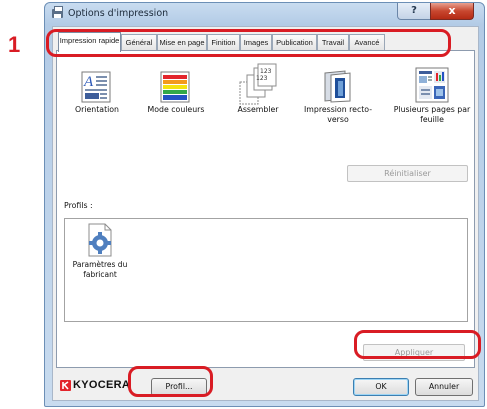 The image size is (487, 409). I want to click on feature-color-mode: Mode couleurs, so click(176, 91).